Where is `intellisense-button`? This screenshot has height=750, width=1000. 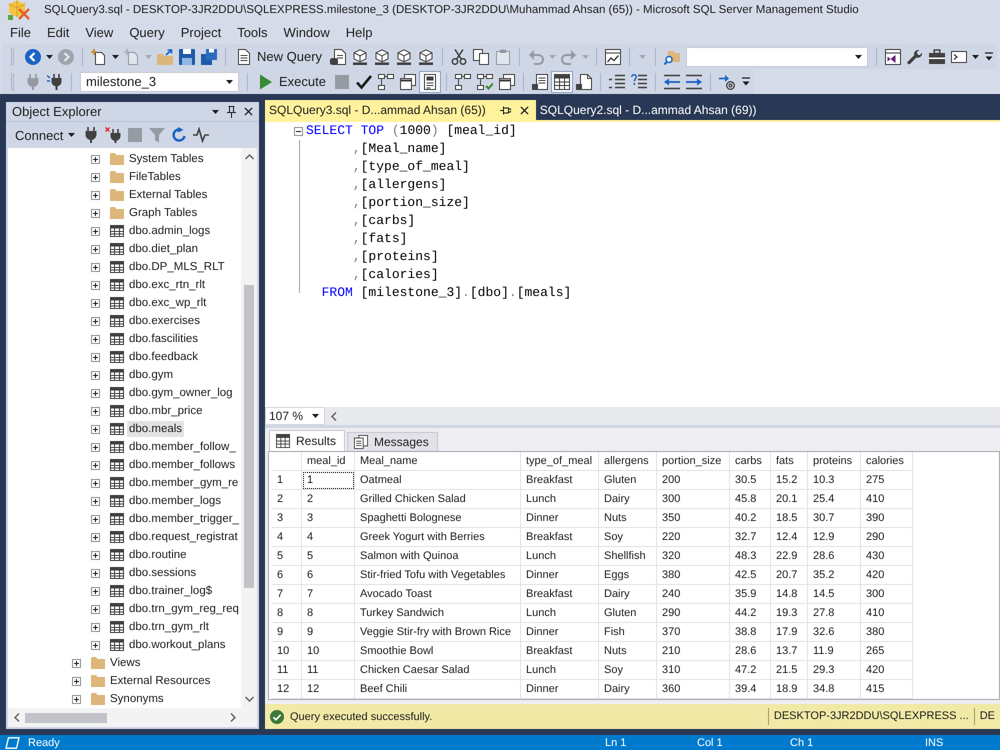
intellisense-button is located at coordinates (429, 81).